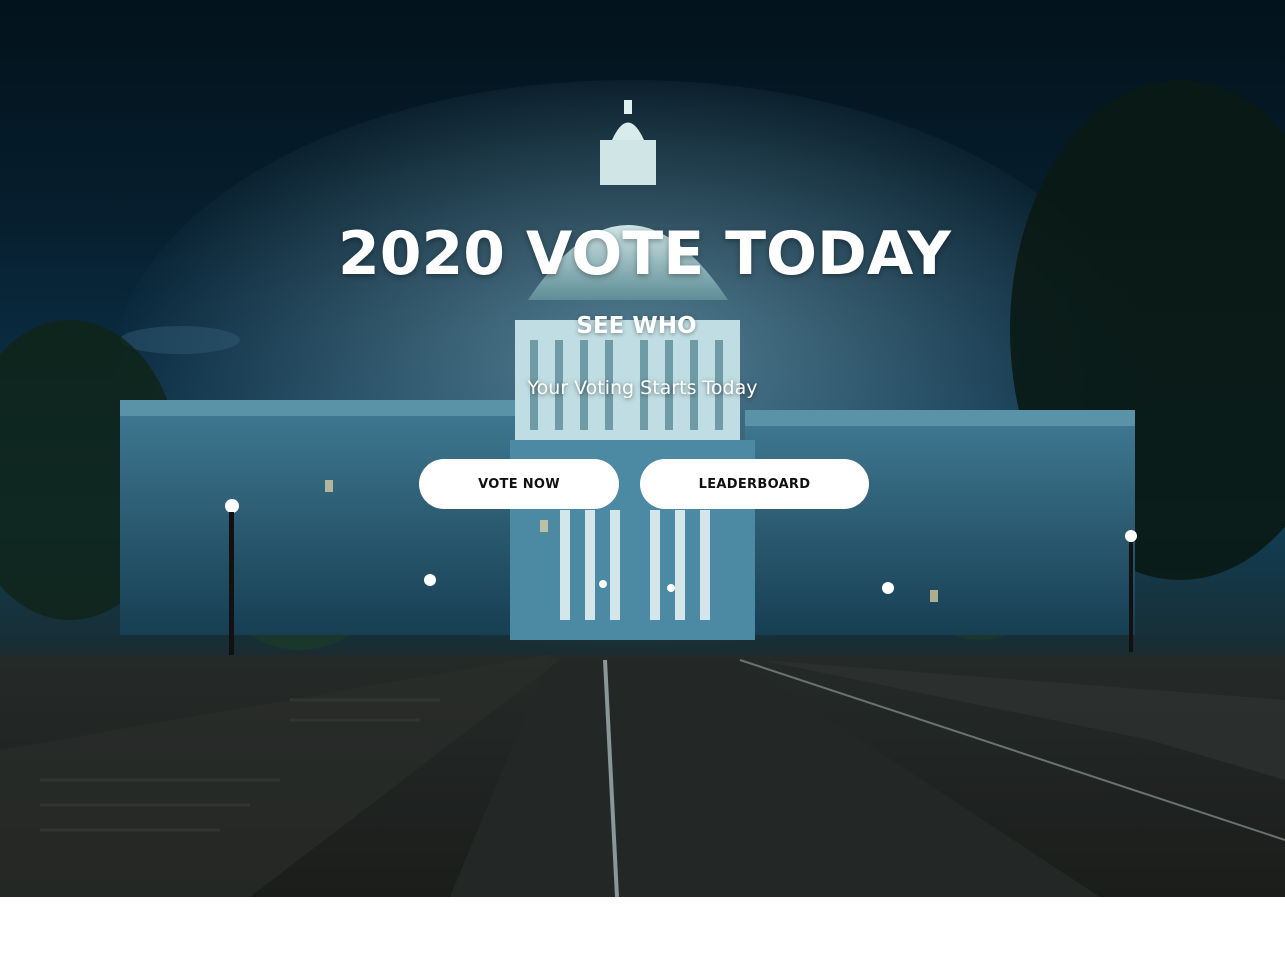 The height and width of the screenshot is (971, 1285). What do you see at coordinates (636, 326) in the screenshot?
I see `hero-subheading: SEE WHO` at bounding box center [636, 326].